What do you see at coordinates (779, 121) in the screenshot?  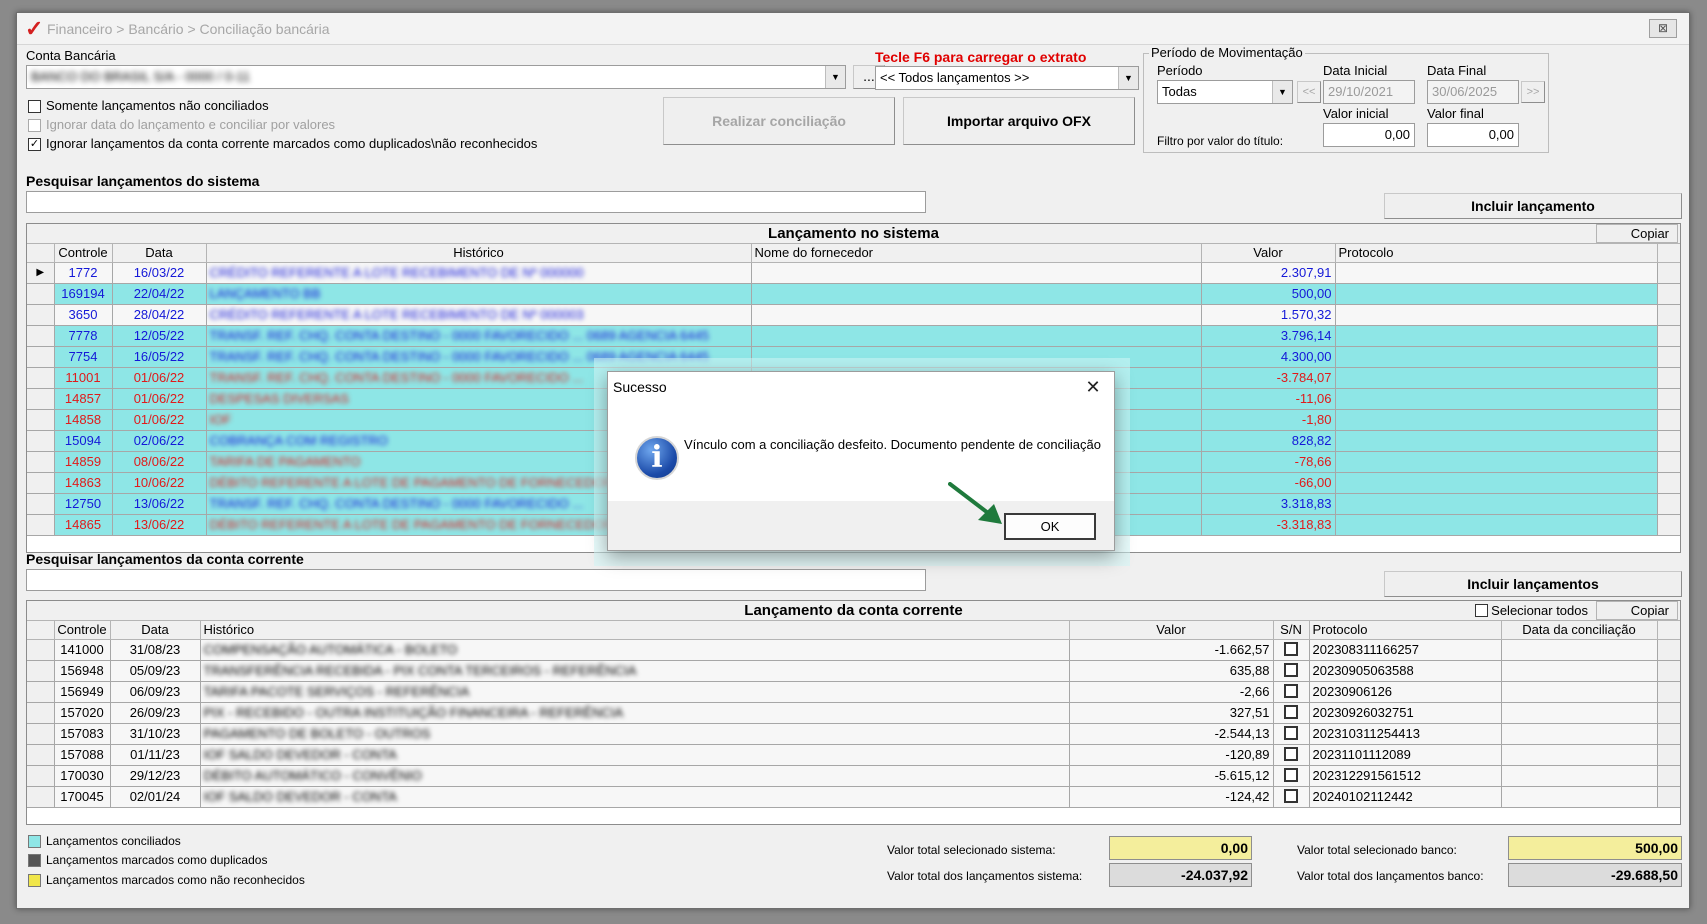 I see `realizar-conciliacao-button: Realizar conciliação` at bounding box center [779, 121].